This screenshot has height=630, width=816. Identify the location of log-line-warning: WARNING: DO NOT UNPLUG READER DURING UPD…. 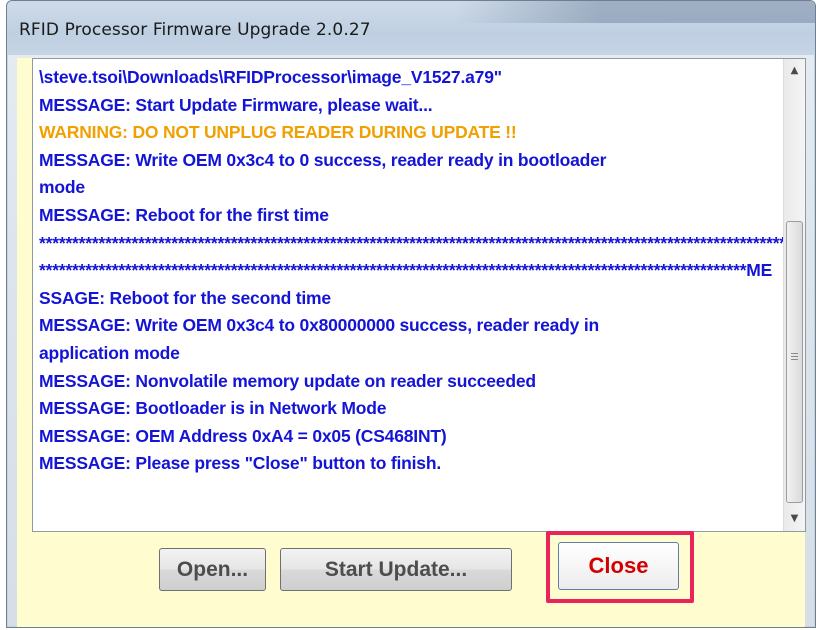
(278, 132).